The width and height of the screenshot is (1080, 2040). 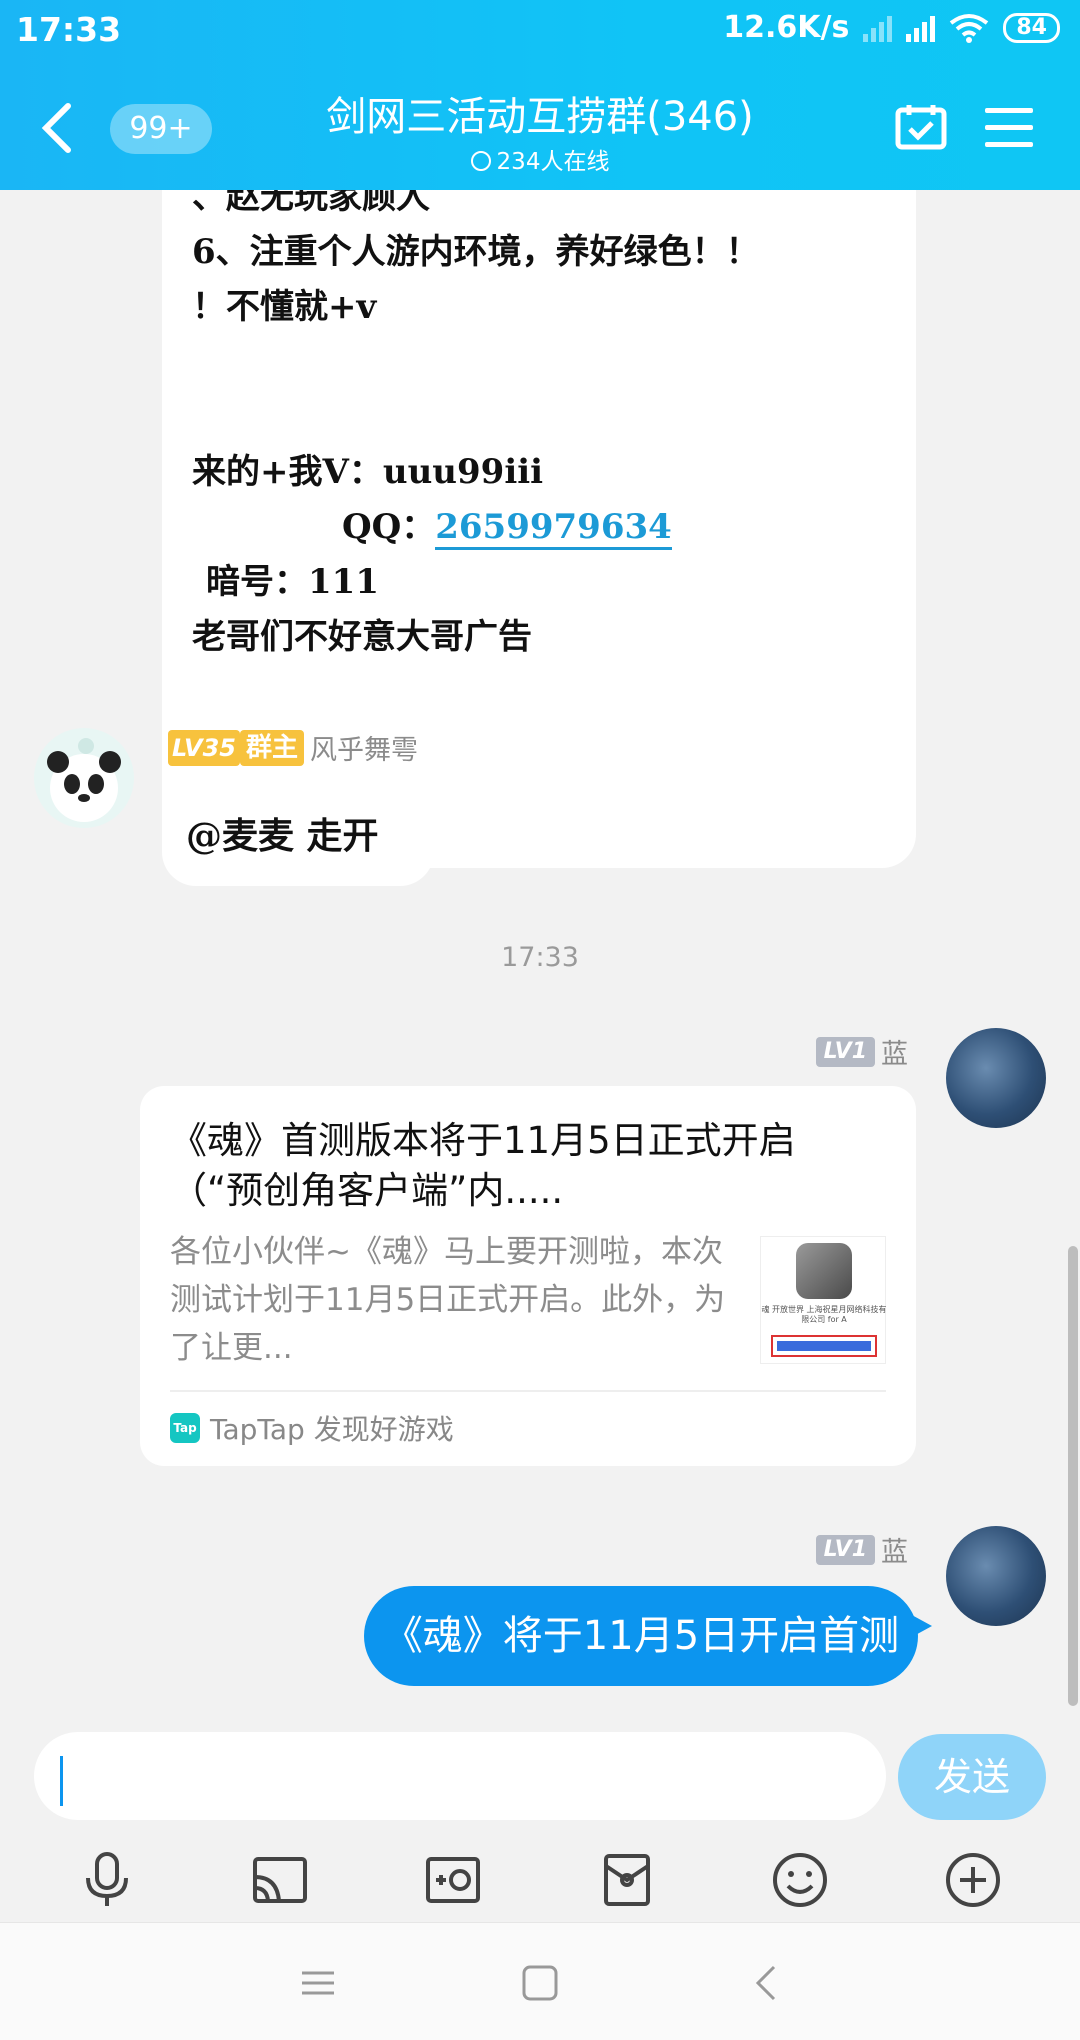 What do you see at coordinates (1031, 27) in the screenshot?
I see `battery-indicator: 84` at bounding box center [1031, 27].